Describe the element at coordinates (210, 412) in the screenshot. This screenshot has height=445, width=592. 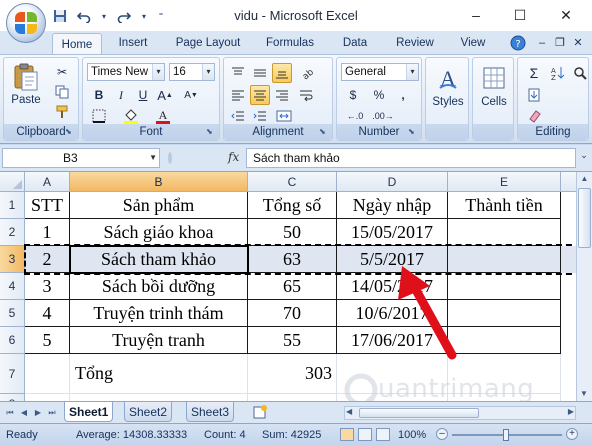
I see `sheet-tab-3: Sheet3` at that location.